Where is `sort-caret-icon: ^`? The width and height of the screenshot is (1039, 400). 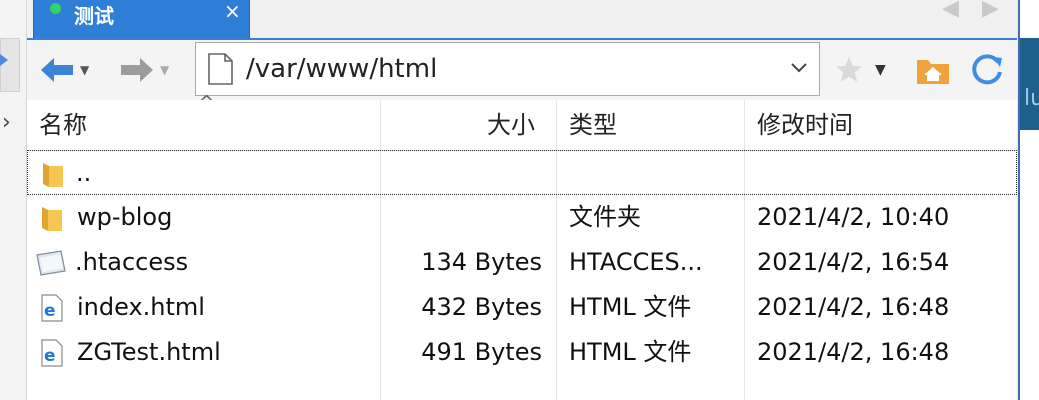 sort-caret-icon: ^ is located at coordinates (207, 102).